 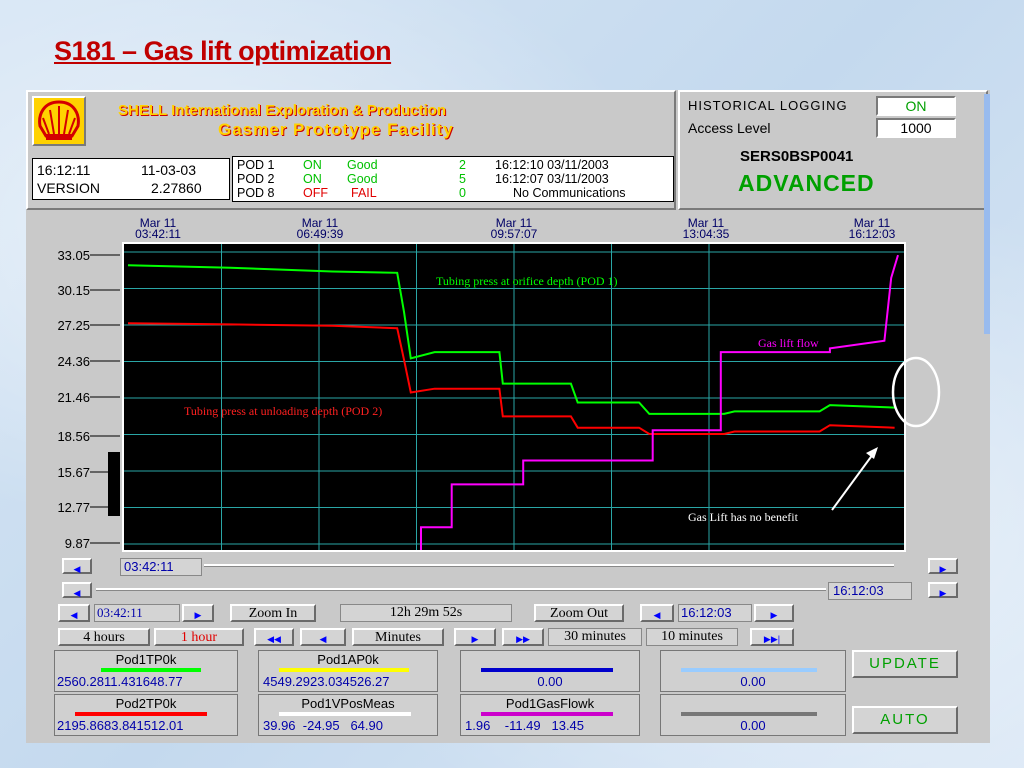 I want to click on tag-name: Pod1TP0k, so click(x=146, y=659).